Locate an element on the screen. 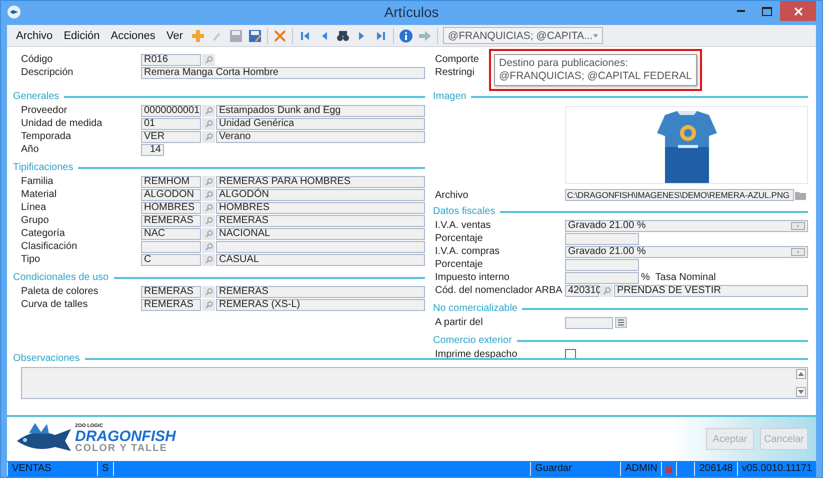  field-label: Cód. del nomenclador ARBA is located at coordinates (498, 290).